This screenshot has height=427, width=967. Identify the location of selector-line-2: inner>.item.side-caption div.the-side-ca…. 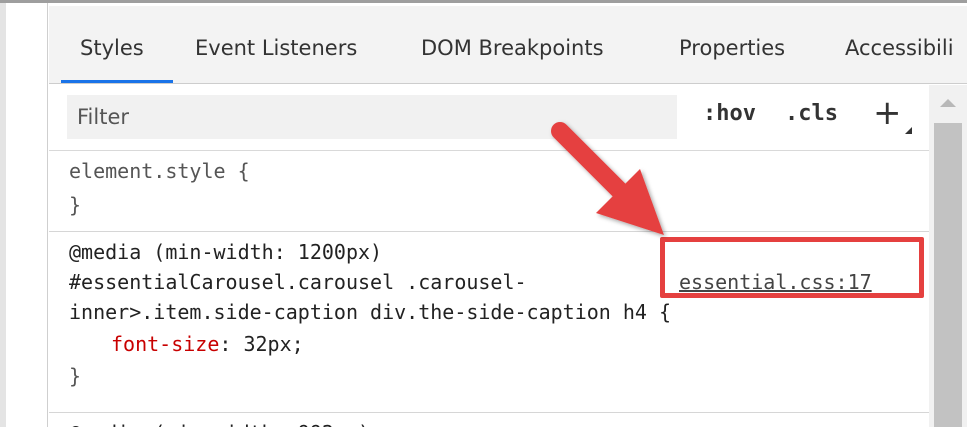
(370, 312).